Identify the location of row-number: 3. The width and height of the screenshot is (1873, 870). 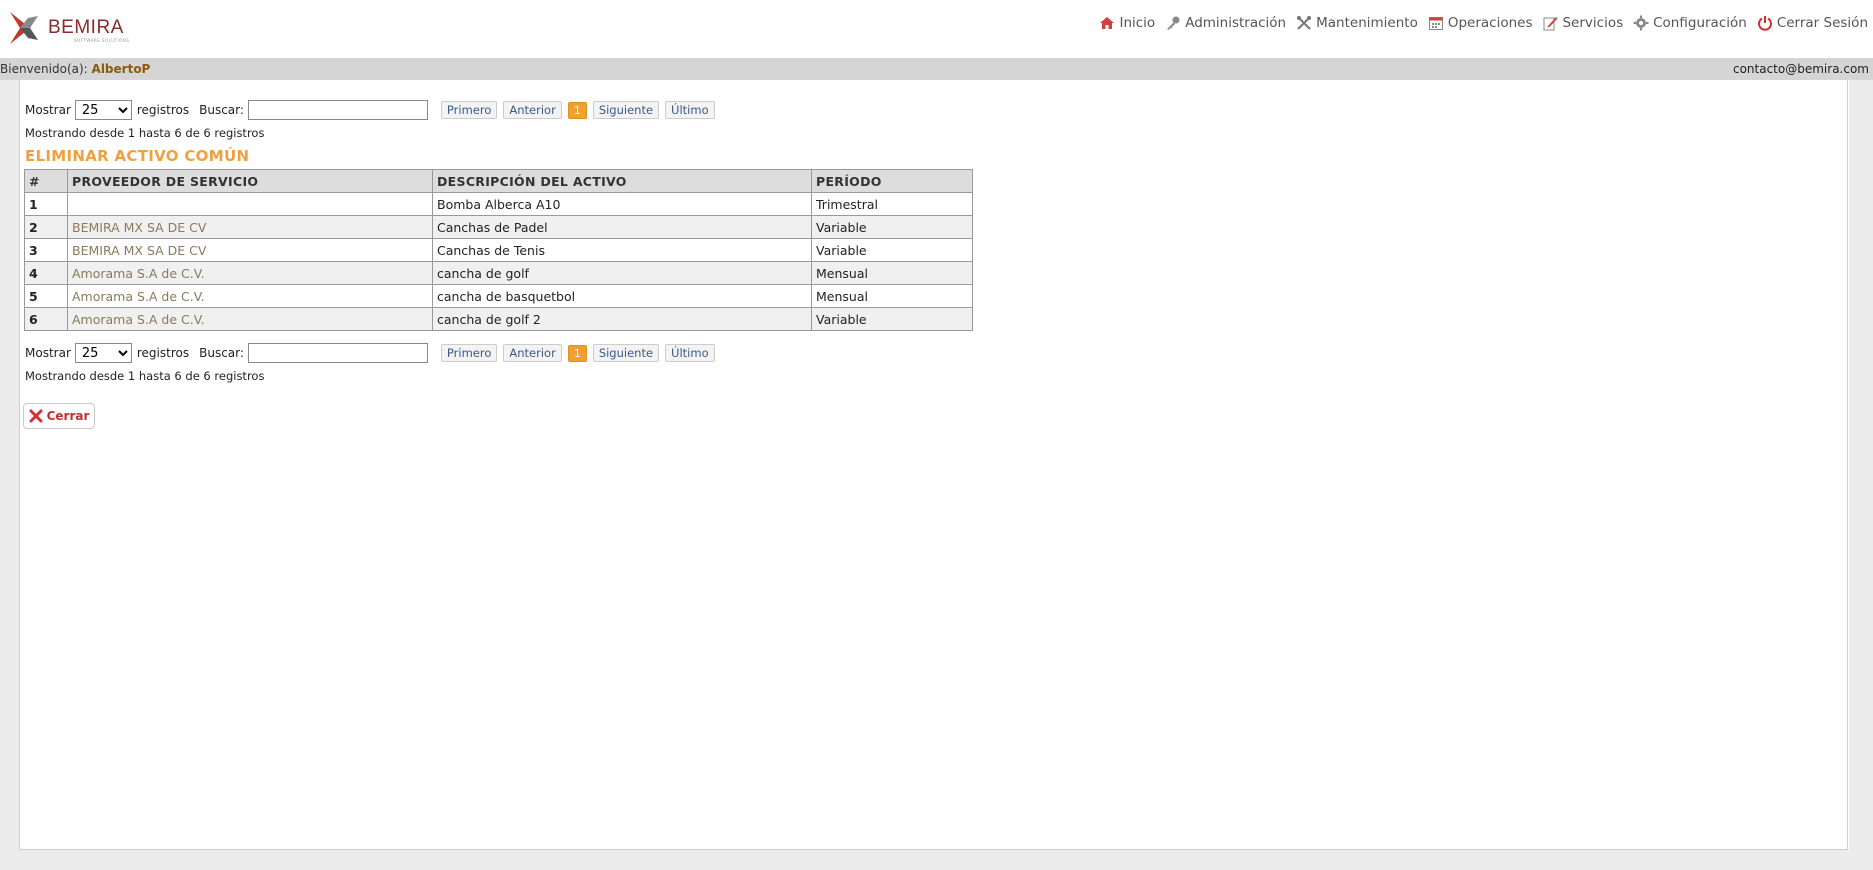
(46, 250).